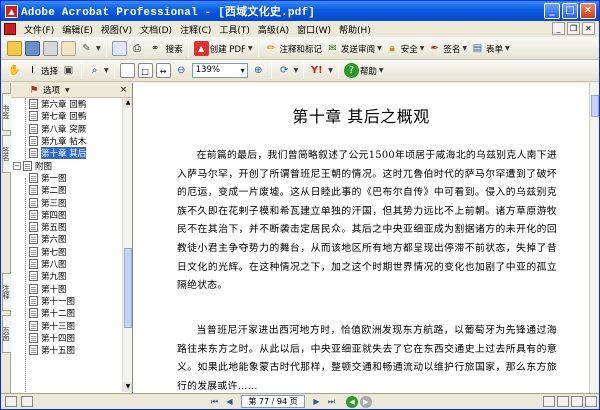  What do you see at coordinates (570, 11) in the screenshot?
I see `maximize-button: □` at bounding box center [570, 11].